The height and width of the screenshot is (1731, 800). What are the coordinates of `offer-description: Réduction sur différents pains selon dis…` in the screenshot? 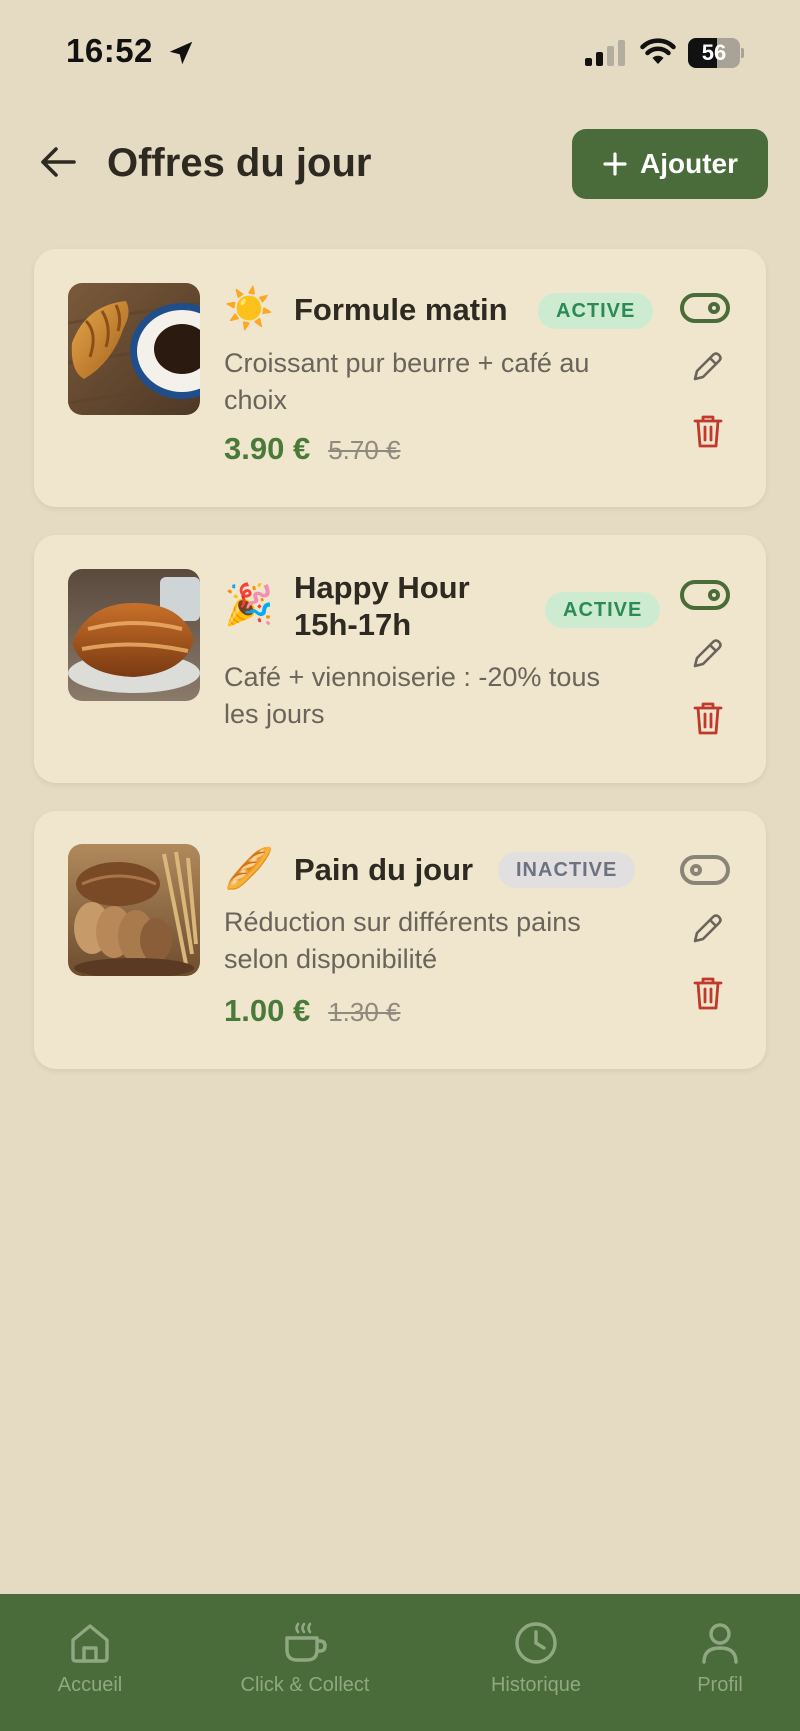 It's located at (402, 940).